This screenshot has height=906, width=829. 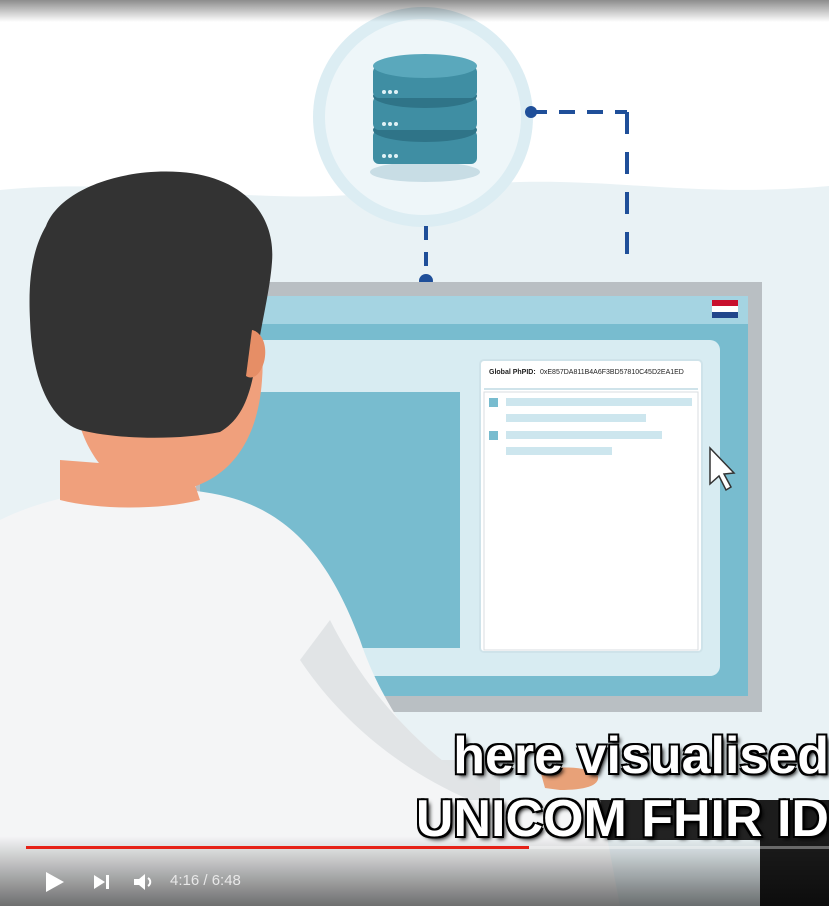 What do you see at coordinates (278, 847) in the screenshot?
I see `progress-fill` at bounding box center [278, 847].